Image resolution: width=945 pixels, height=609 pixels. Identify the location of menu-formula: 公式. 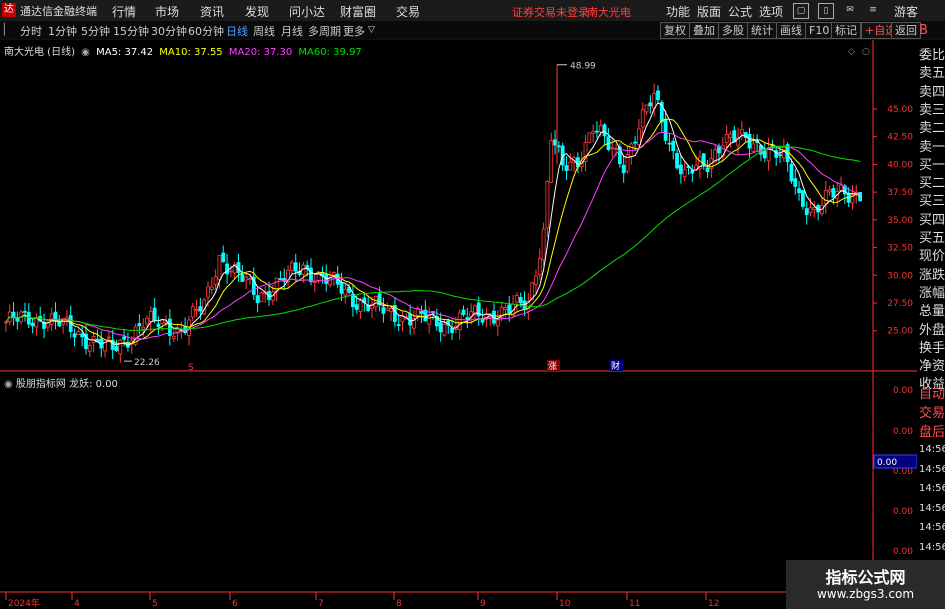
(740, 11).